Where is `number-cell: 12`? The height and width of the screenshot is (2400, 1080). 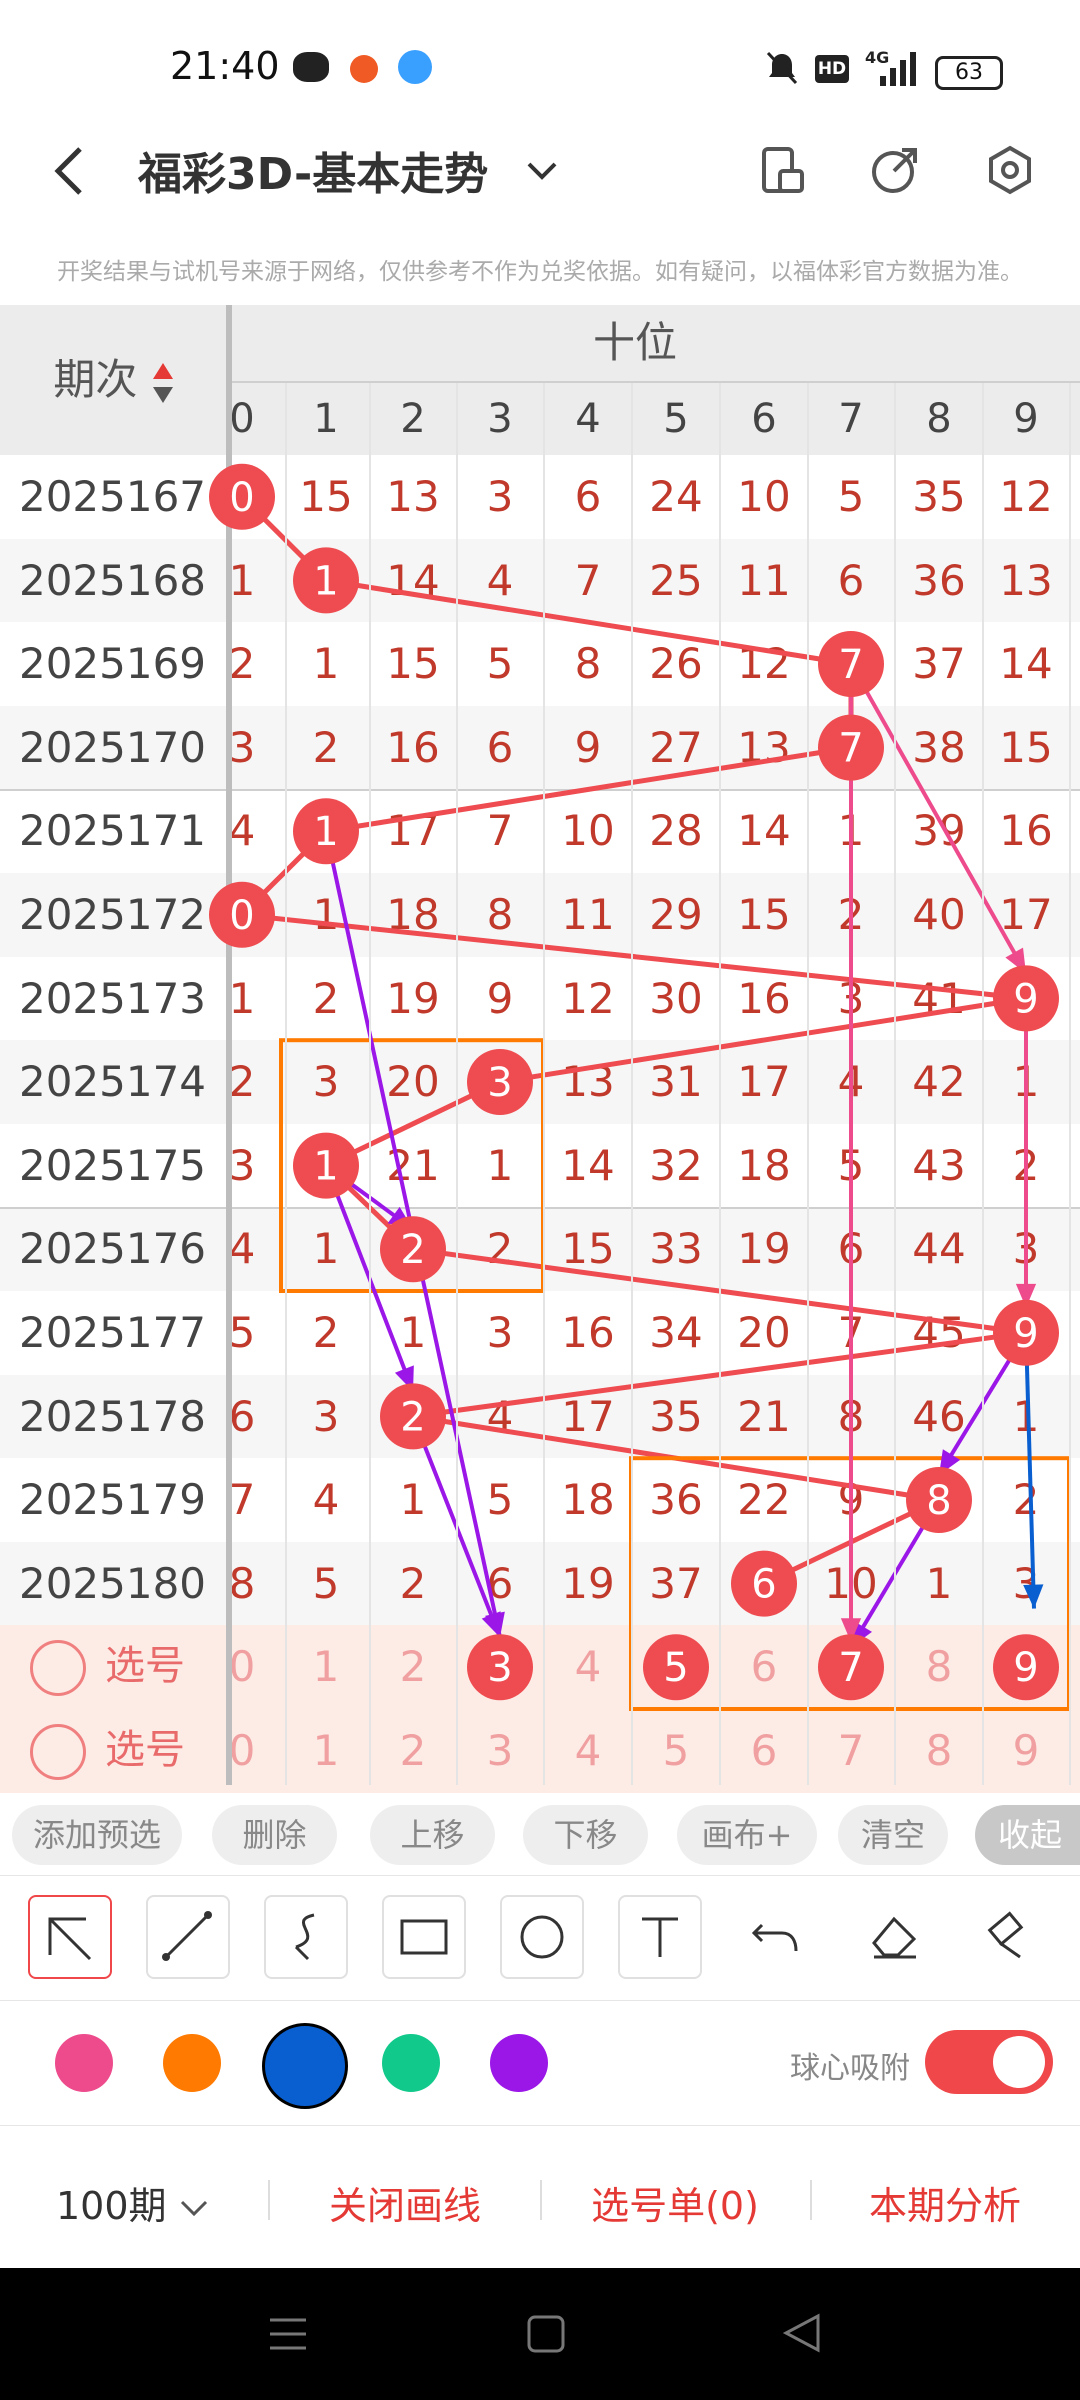 number-cell: 12 is located at coordinates (588, 999).